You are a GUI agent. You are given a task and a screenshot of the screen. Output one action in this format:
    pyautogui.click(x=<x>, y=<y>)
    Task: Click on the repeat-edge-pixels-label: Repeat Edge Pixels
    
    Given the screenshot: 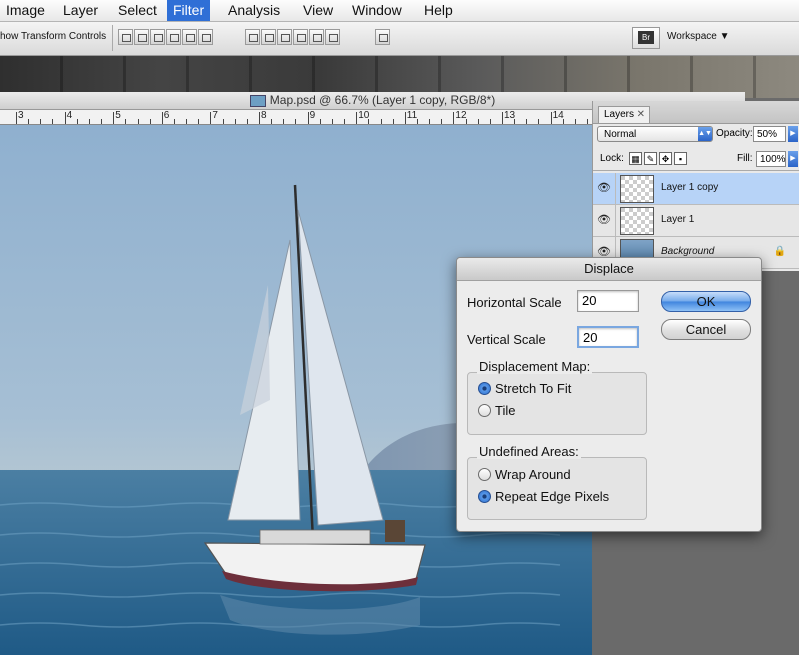 What is the action you would take?
    pyautogui.click(x=552, y=496)
    